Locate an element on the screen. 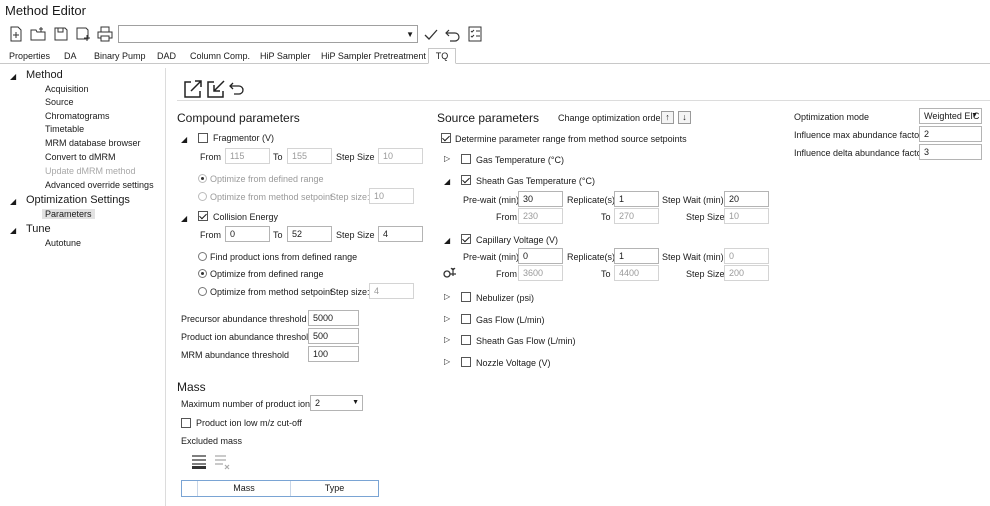  mrm-threshold-input: 100 is located at coordinates (333, 354).